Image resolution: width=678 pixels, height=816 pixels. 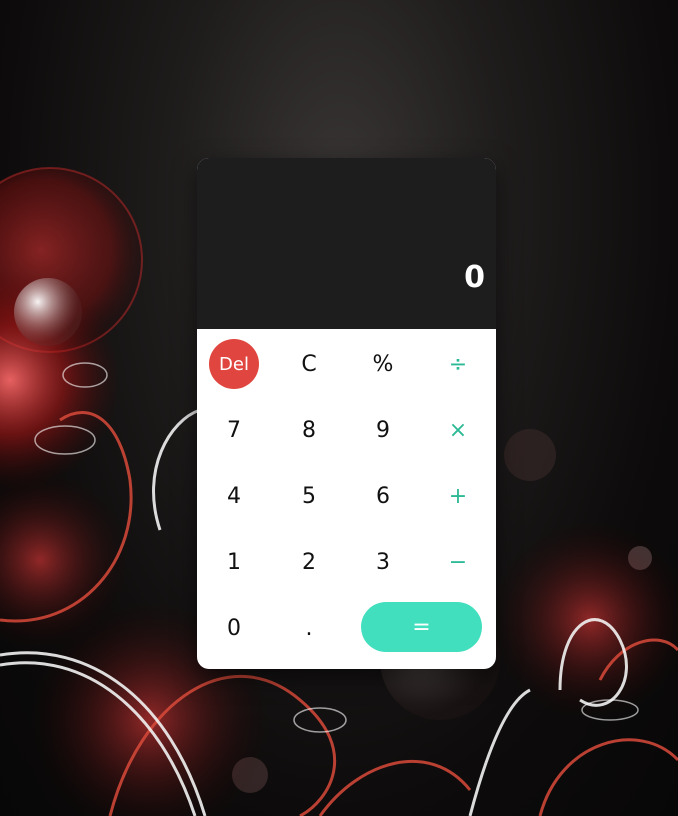 What do you see at coordinates (458, 562) in the screenshot?
I see `minus-button: −` at bounding box center [458, 562].